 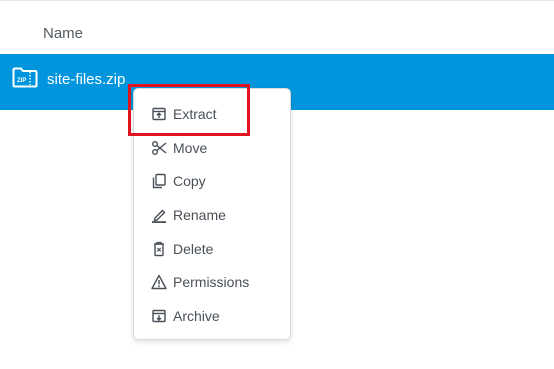 I want to click on menu-item-label: Rename, so click(x=199, y=215).